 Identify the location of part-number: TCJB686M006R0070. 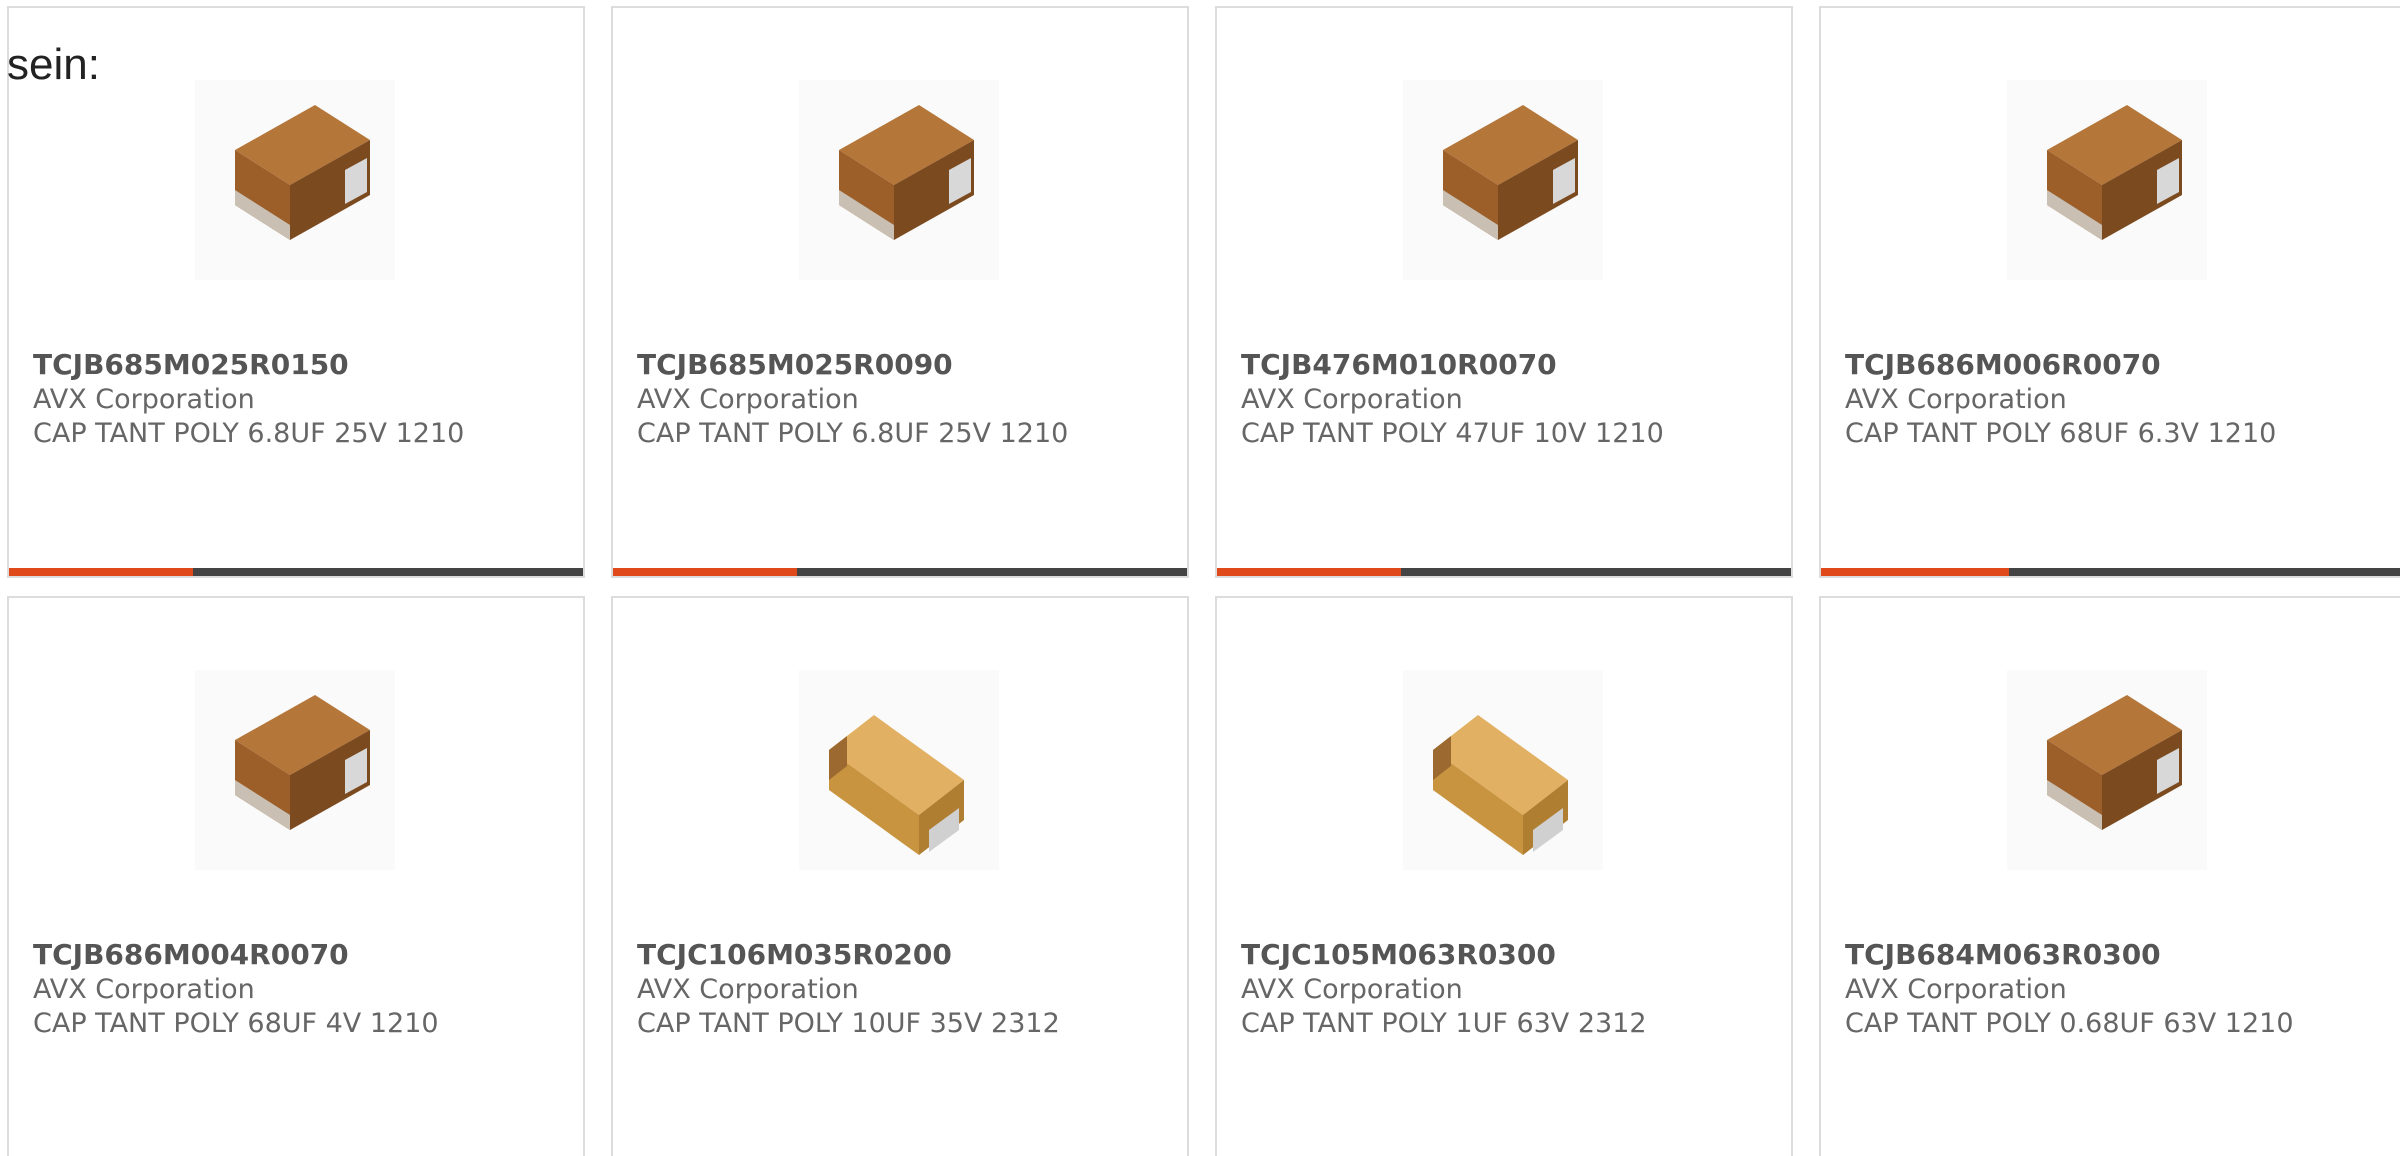
(2003, 364).